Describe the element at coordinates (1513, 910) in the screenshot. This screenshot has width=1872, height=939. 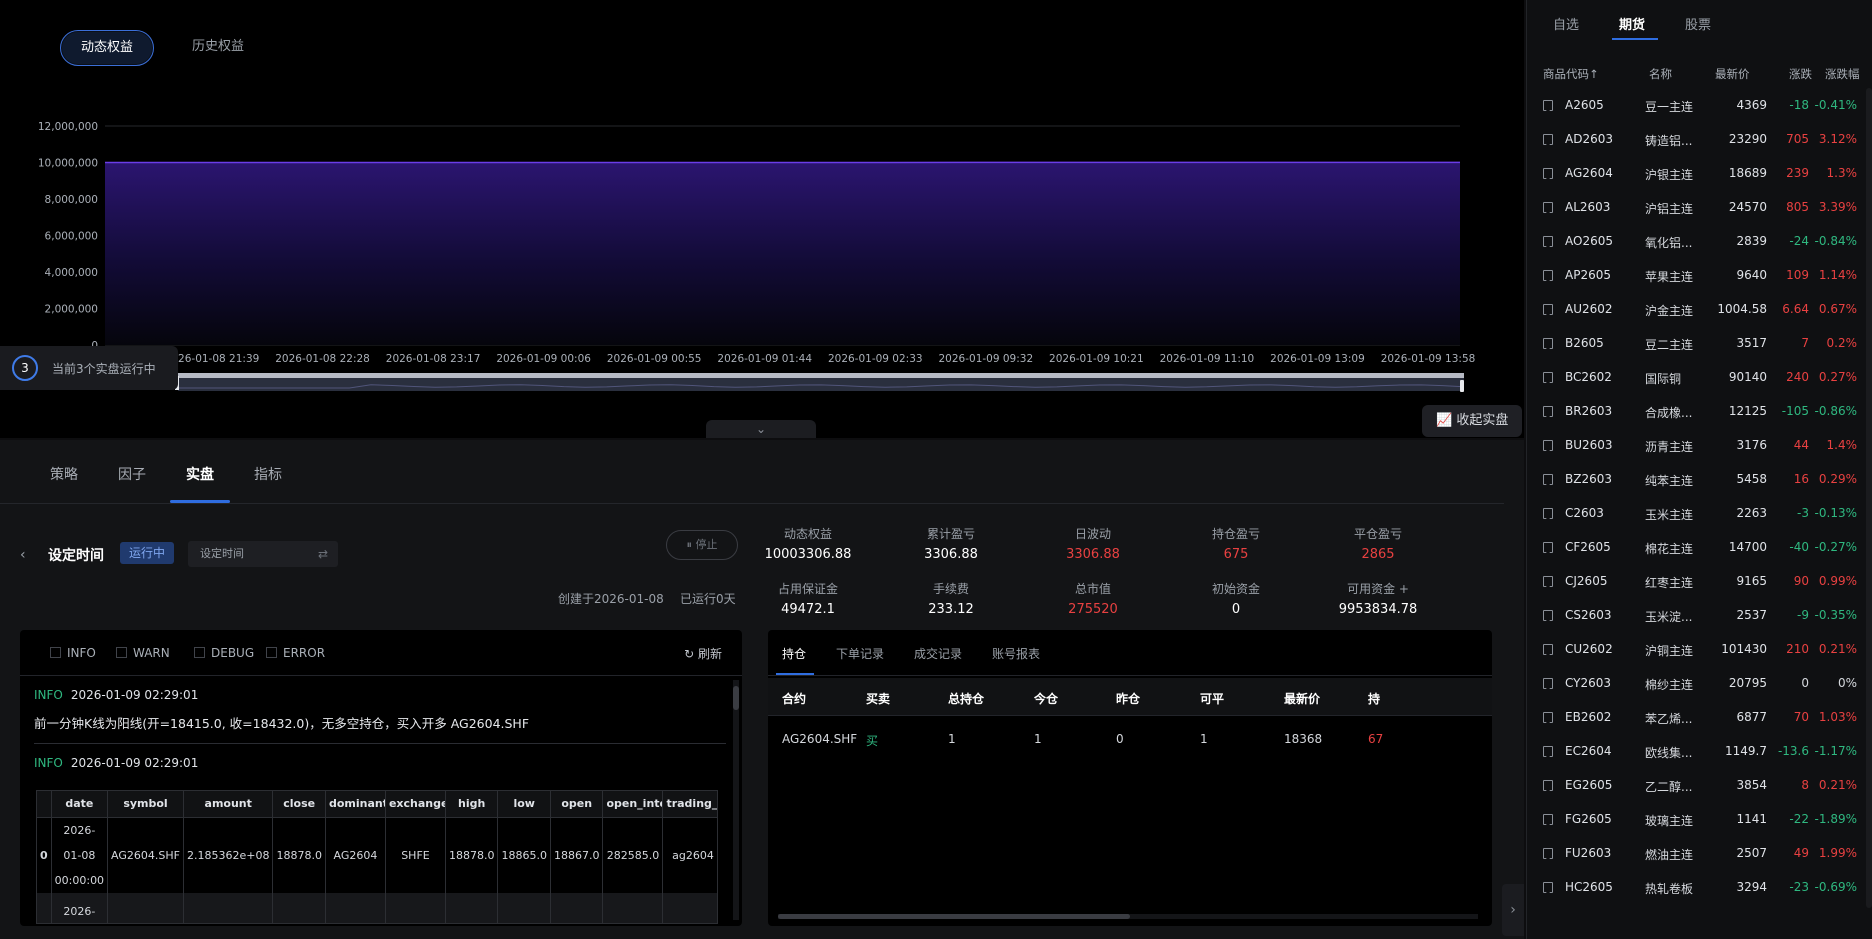
I see `chevron-right-icon: ›` at that location.